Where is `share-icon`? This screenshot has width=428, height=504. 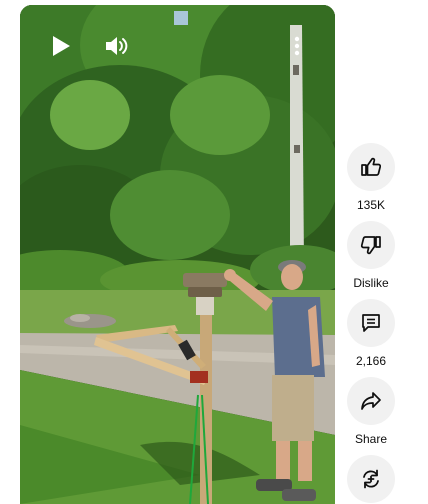
share-icon is located at coordinates (371, 401).